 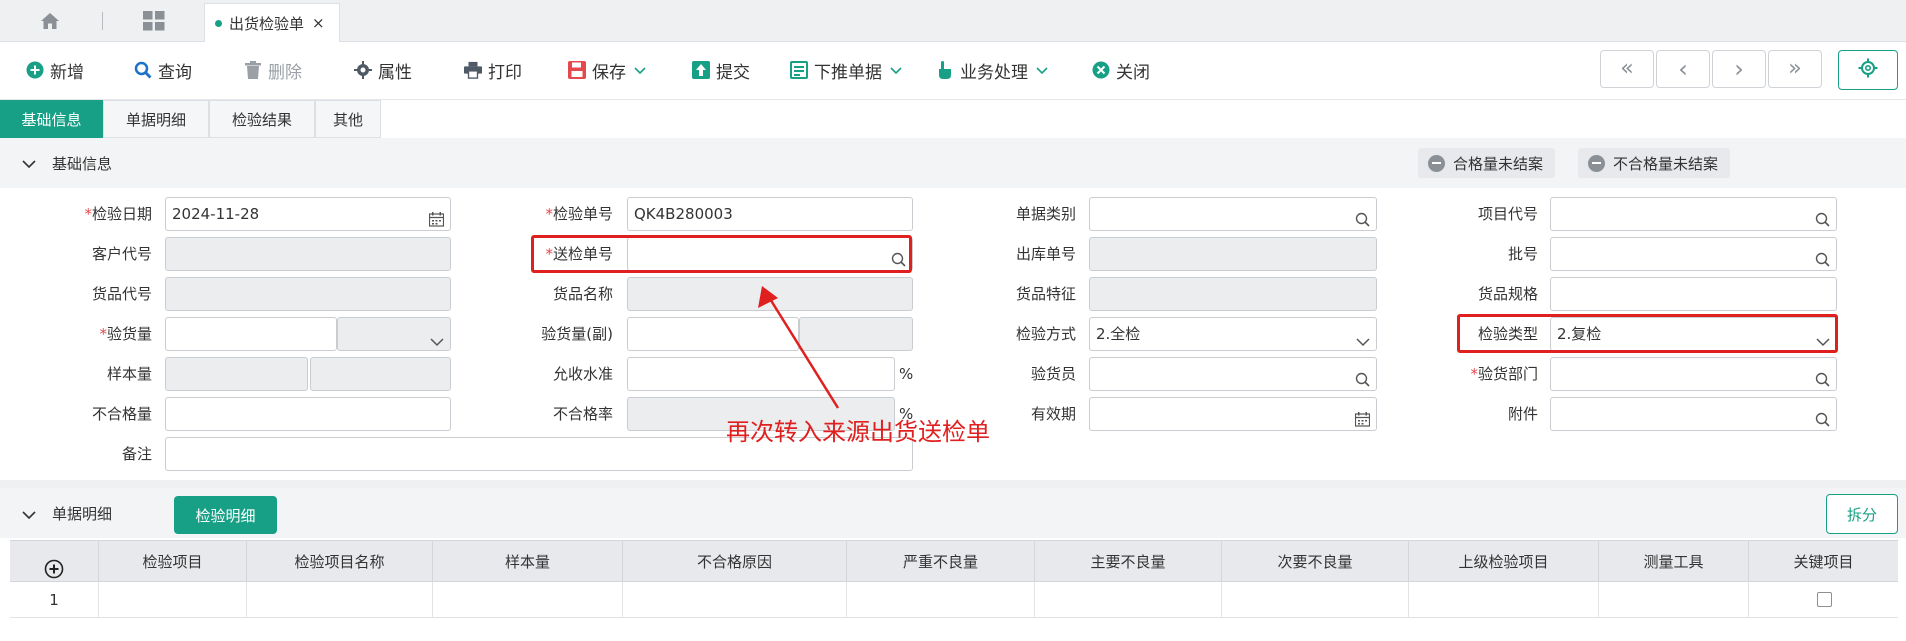 I want to click on doc-tab-label: 出货检验单, so click(x=267, y=23).